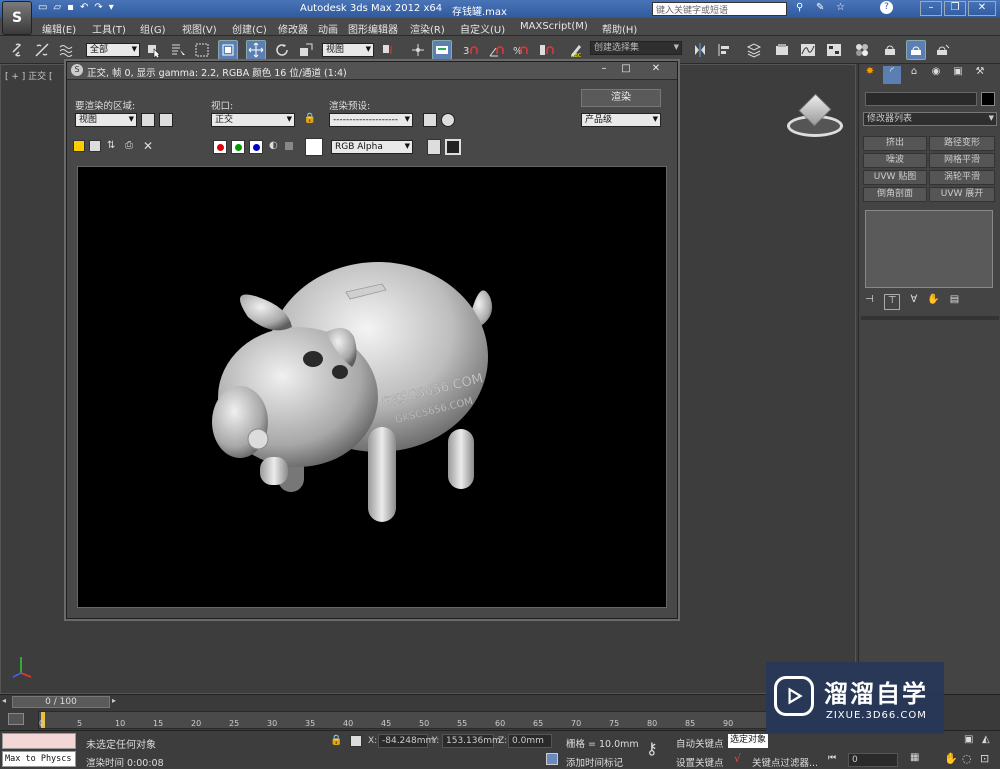  Describe the element at coordinates (336, 740) in the screenshot. I see `selection-lock-icon: 🔒` at that location.